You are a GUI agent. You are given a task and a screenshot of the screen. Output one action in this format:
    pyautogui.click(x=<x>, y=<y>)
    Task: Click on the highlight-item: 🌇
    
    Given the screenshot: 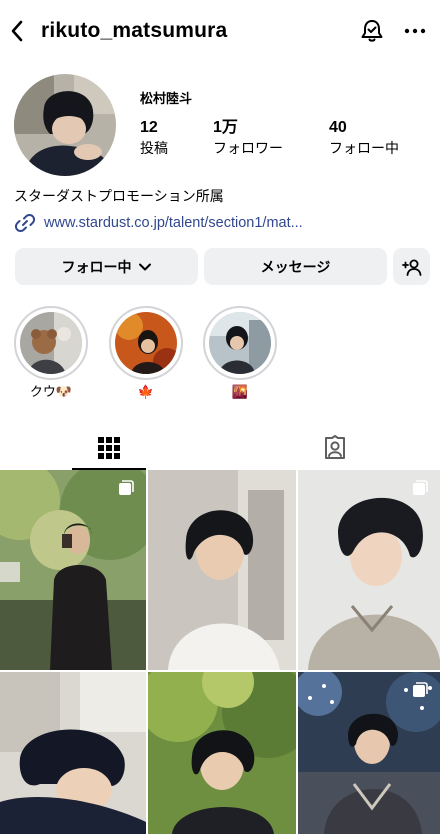 What is the action you would take?
    pyautogui.click(x=240, y=353)
    